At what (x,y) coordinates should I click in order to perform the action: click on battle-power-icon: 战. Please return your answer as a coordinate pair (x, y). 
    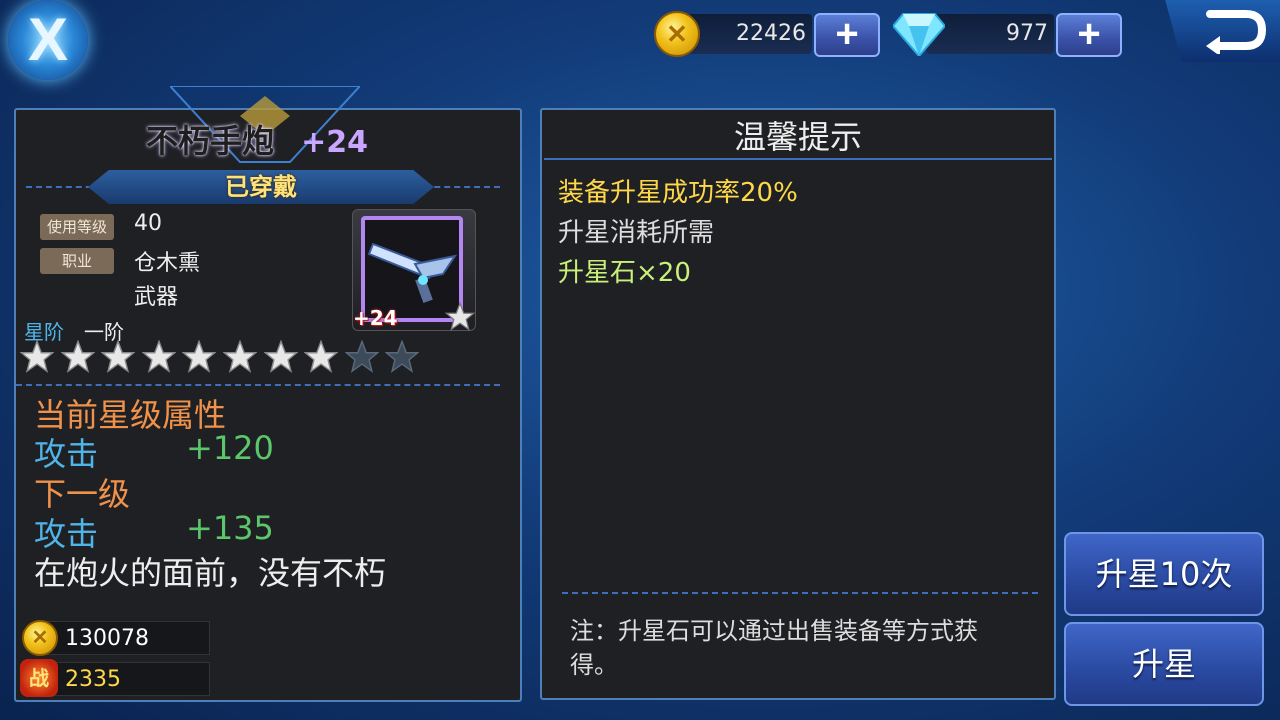
    Looking at the image, I should click on (39, 678).